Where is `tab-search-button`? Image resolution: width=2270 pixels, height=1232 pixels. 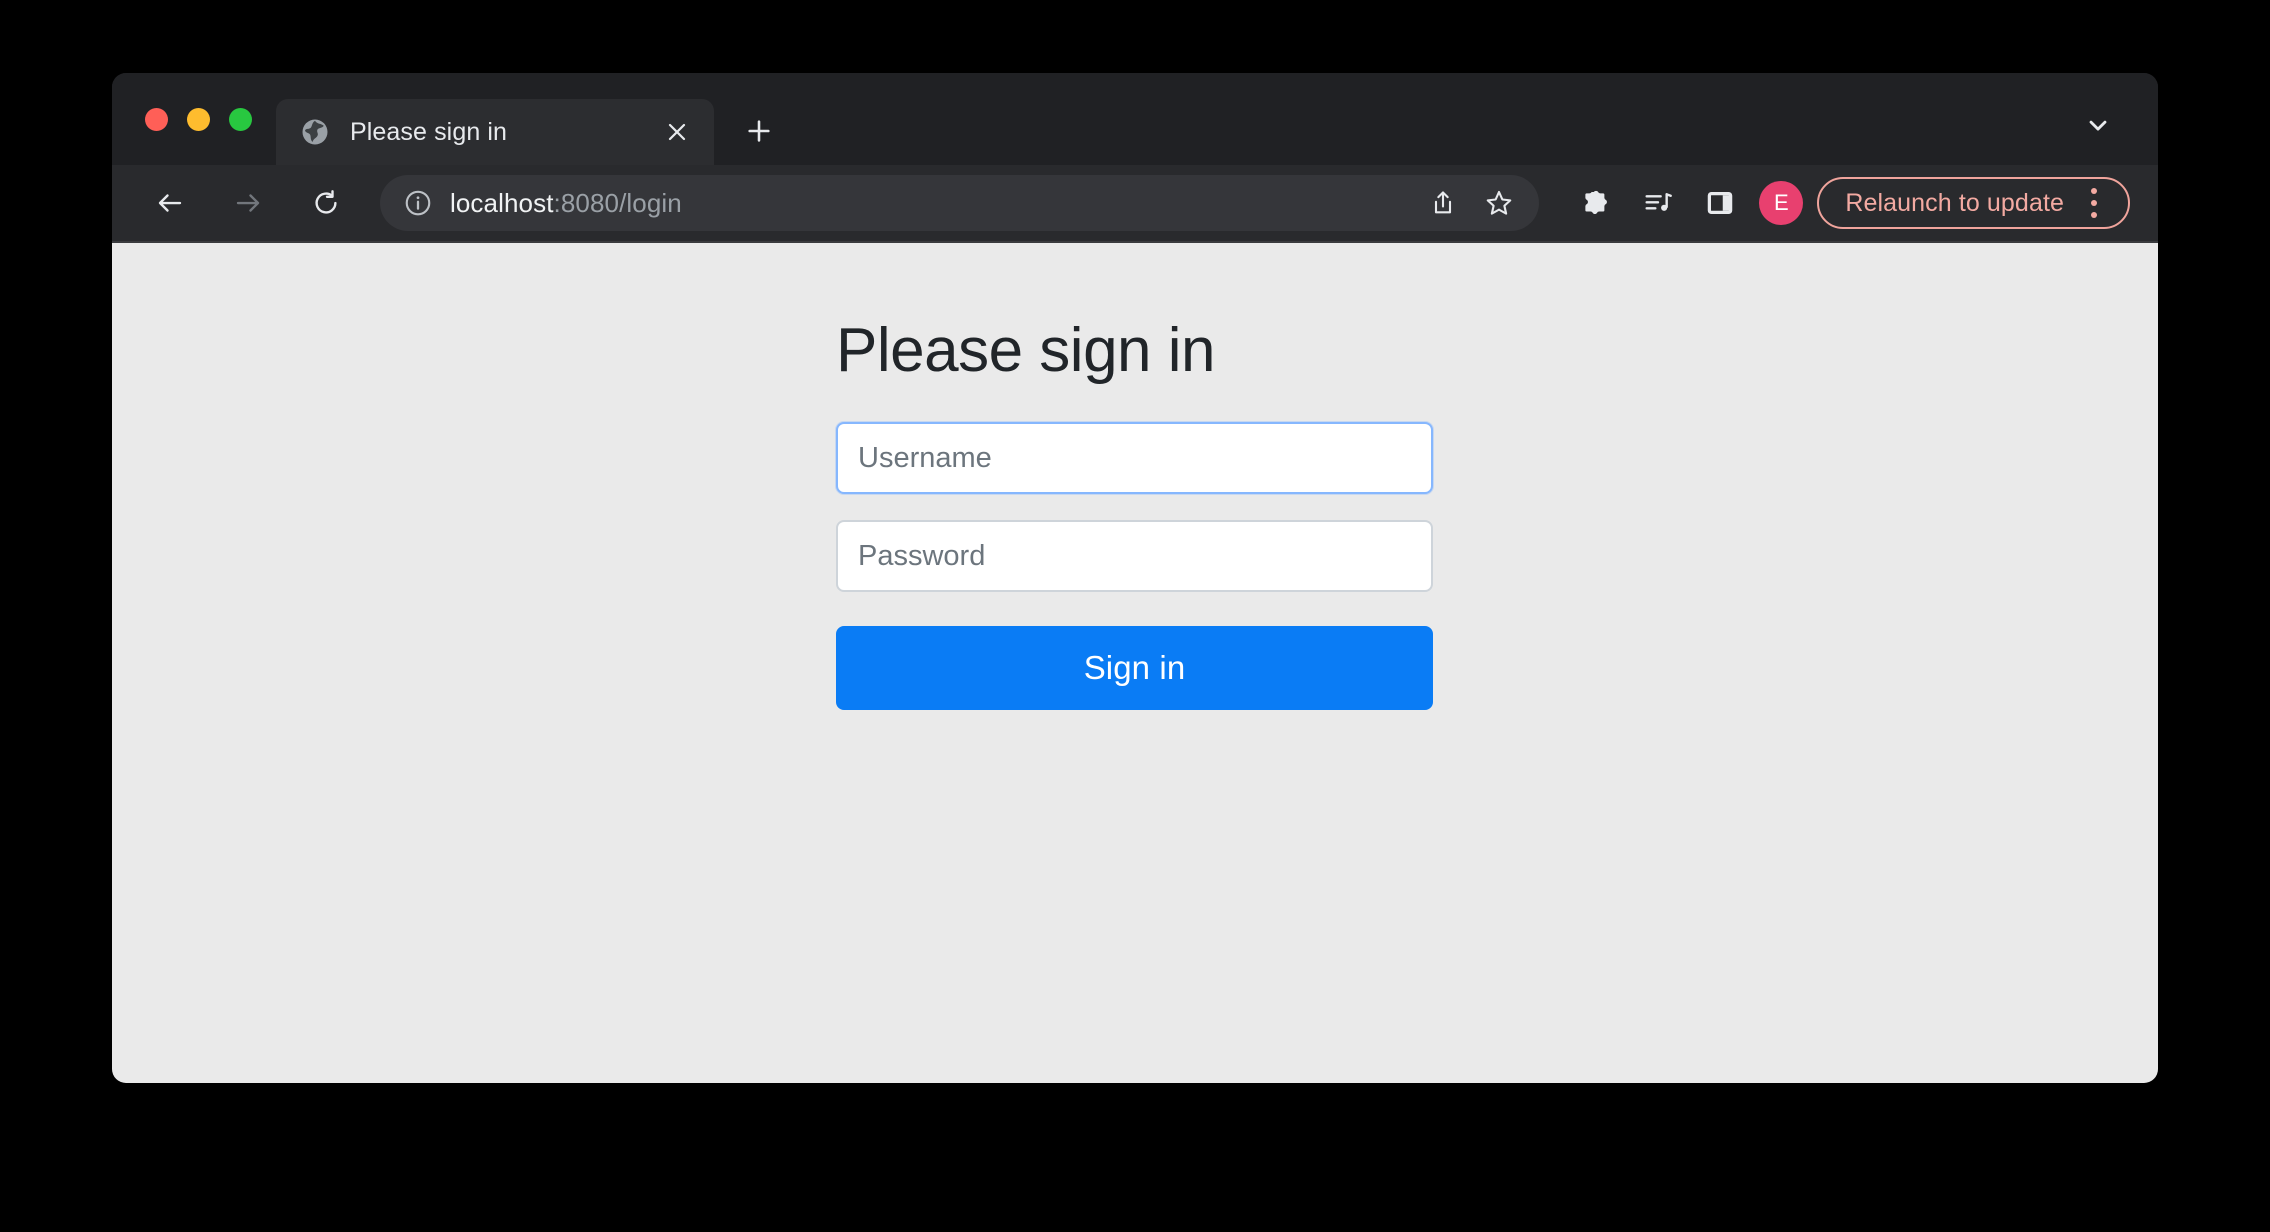
tab-search-button is located at coordinates (2098, 125).